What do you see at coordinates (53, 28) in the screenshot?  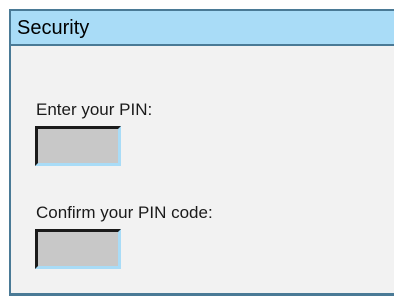 I see `dialog-title: Security` at bounding box center [53, 28].